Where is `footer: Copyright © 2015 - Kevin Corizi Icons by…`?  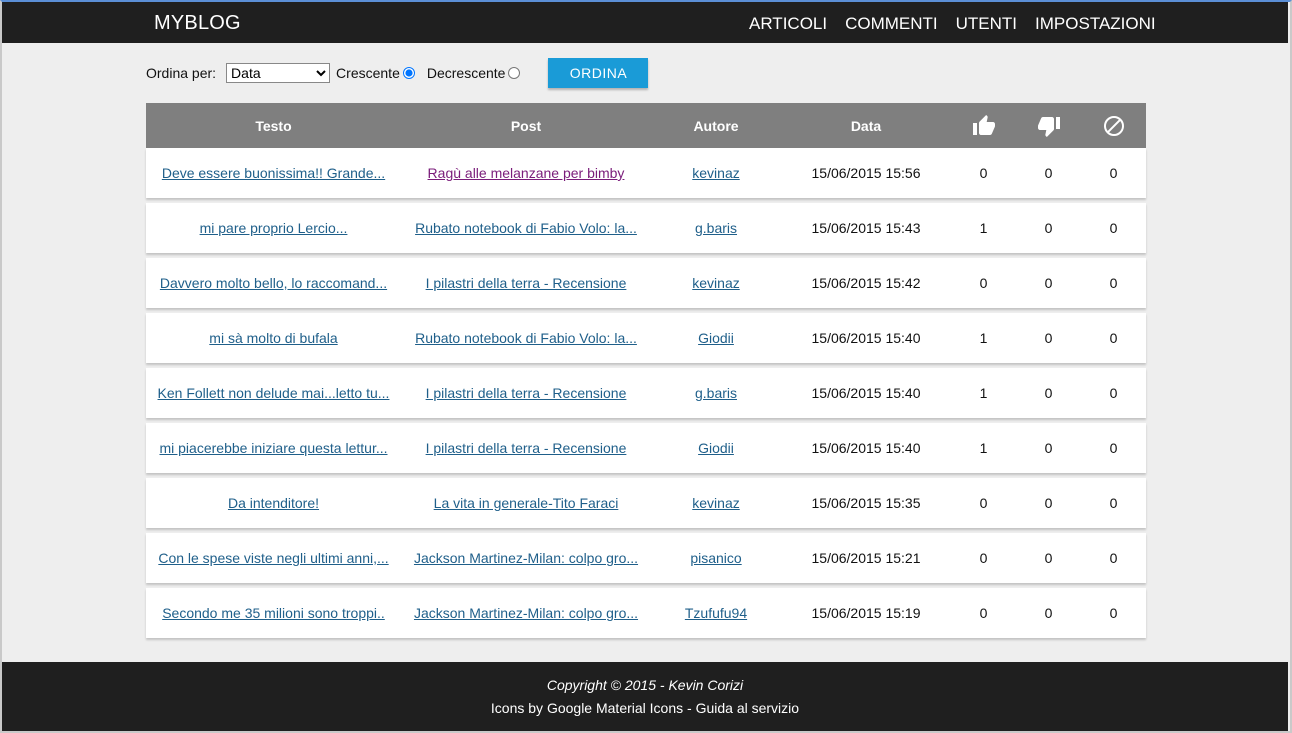
footer: Copyright © 2015 - Kevin Corizi Icons by… is located at coordinates (645, 696).